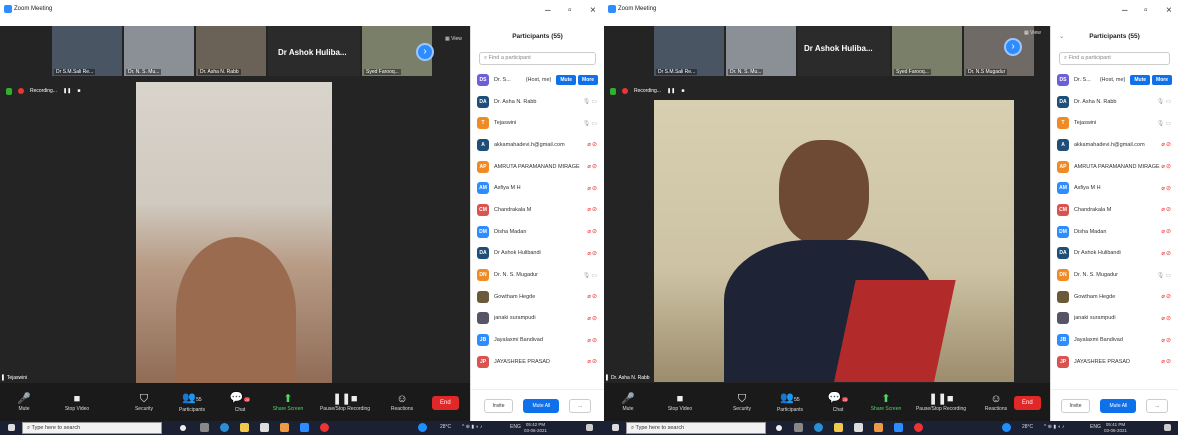  Describe the element at coordinates (77, 402) in the screenshot. I see `stop-video-control: ■ Stop Video` at that location.